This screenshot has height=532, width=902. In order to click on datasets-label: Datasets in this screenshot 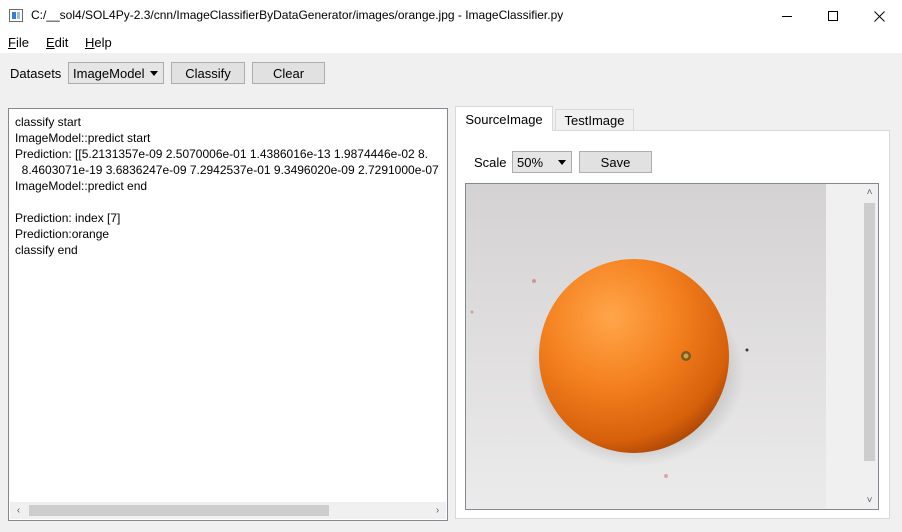, I will do `click(36, 73)`.